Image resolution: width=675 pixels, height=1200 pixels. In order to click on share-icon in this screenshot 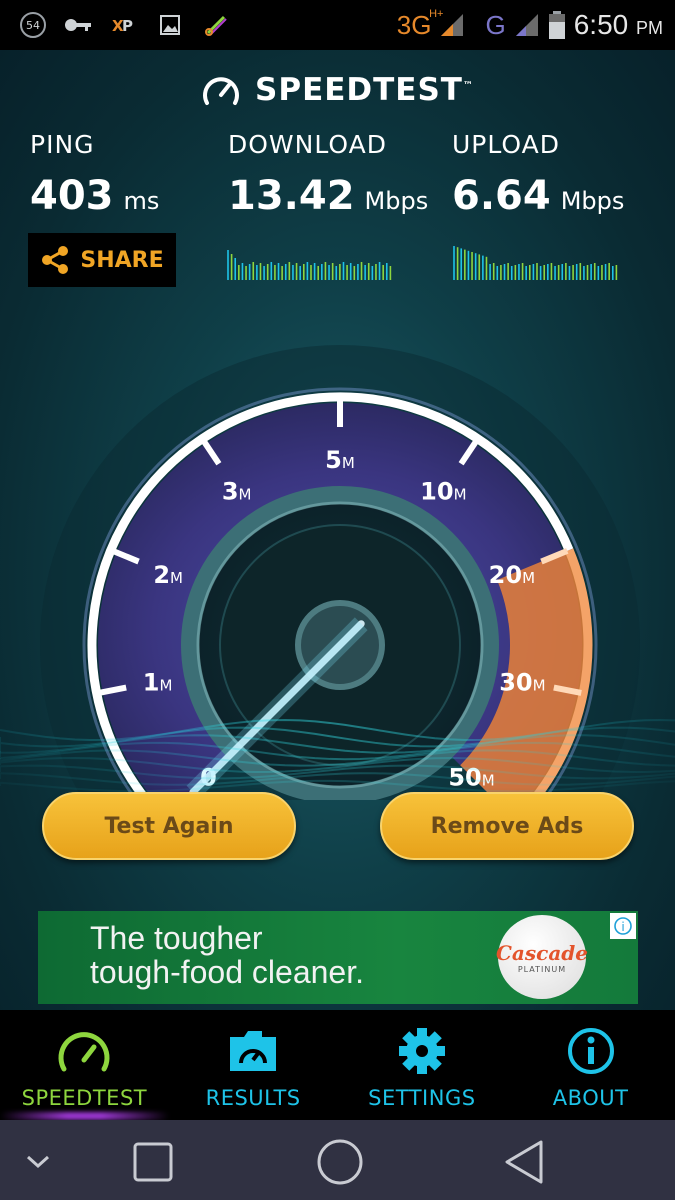, I will do `click(55, 260)`.